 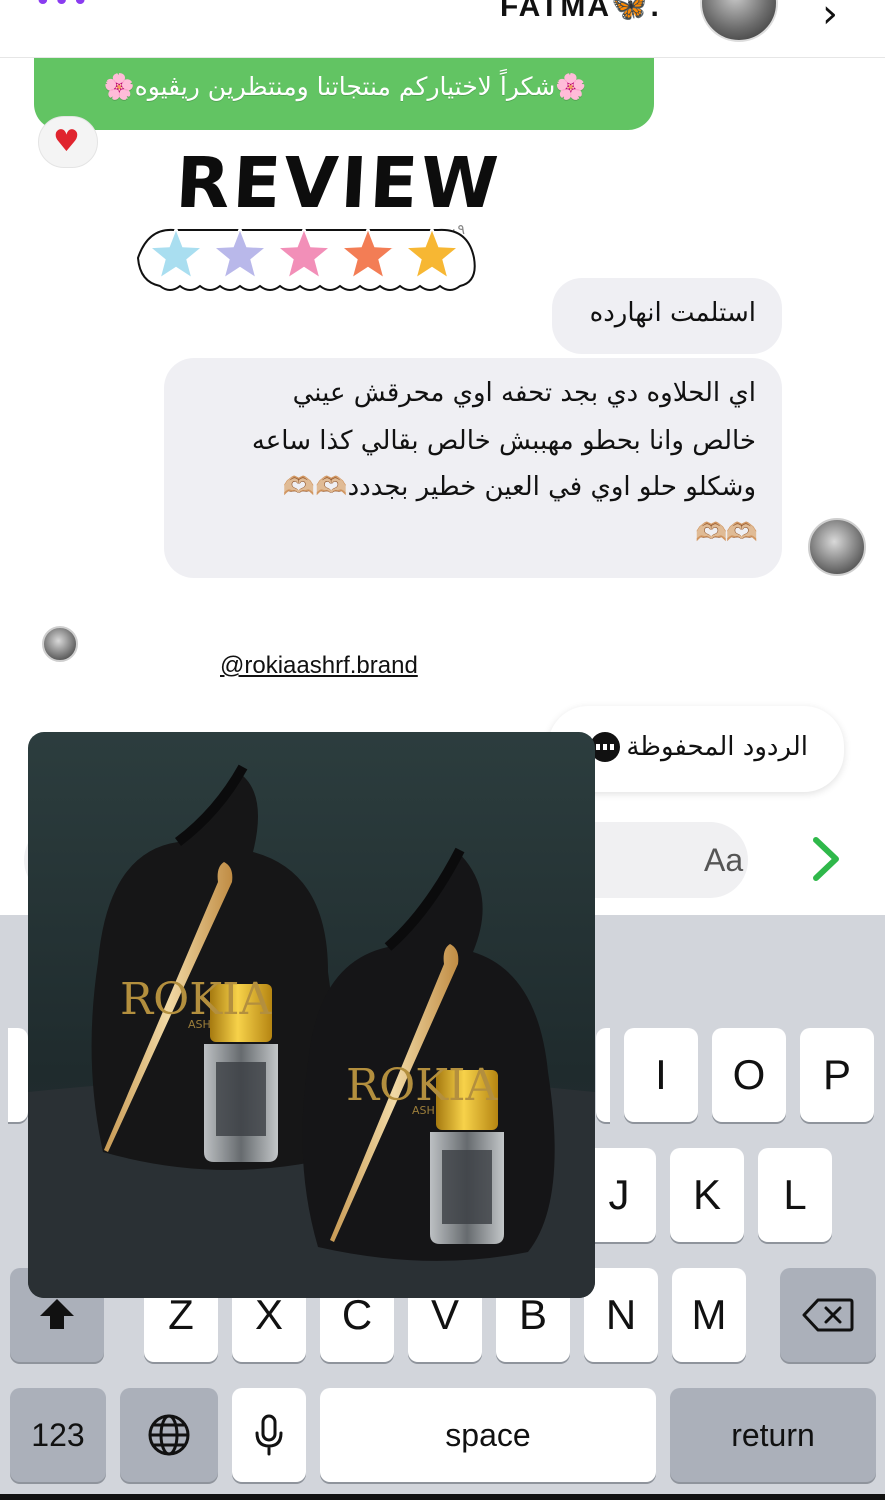 What do you see at coordinates (488, 1435) in the screenshot?
I see `space-key: space` at bounding box center [488, 1435].